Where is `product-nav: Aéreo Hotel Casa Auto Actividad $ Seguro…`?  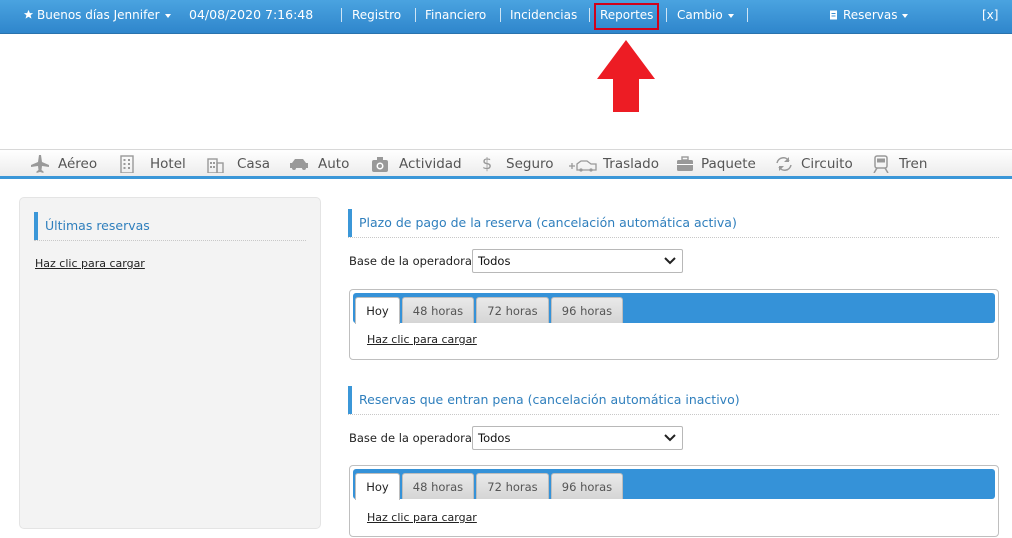
product-nav: Aéreo Hotel Casa Auto Actividad $ Seguro… is located at coordinates (506, 164).